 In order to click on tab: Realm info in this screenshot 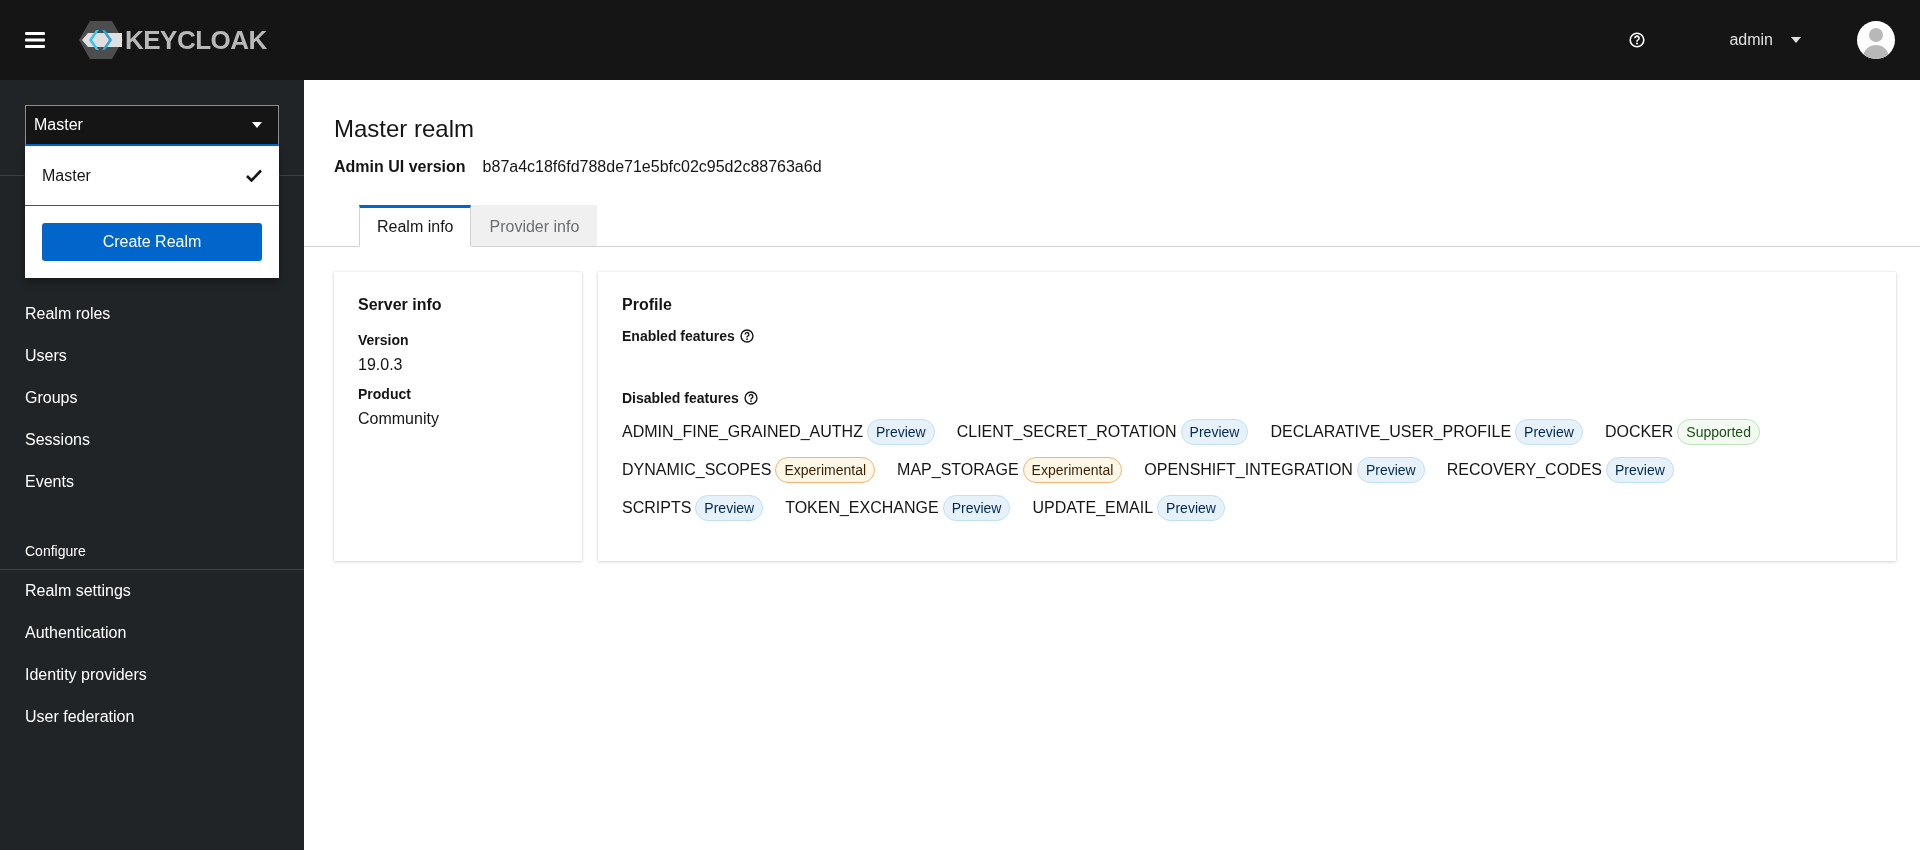, I will do `click(415, 226)`.